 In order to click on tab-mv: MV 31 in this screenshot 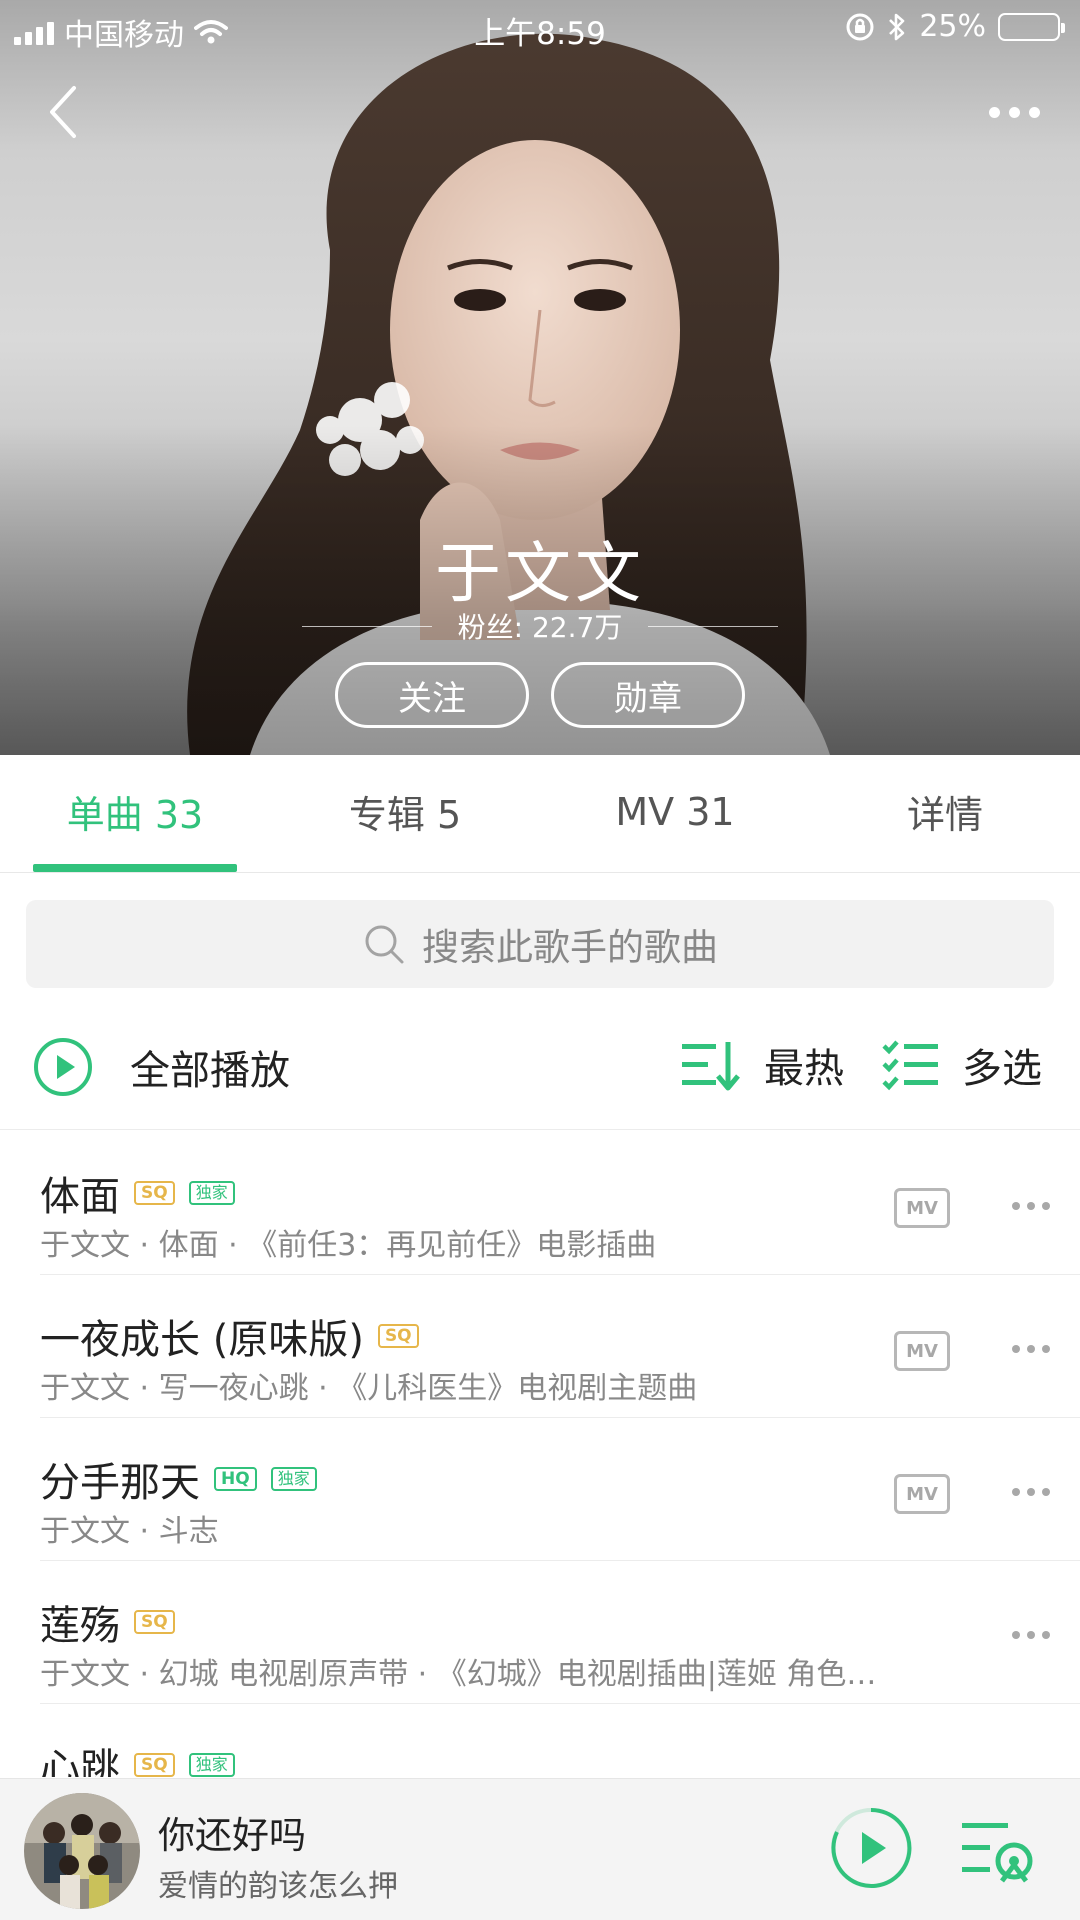, I will do `click(675, 813)`.